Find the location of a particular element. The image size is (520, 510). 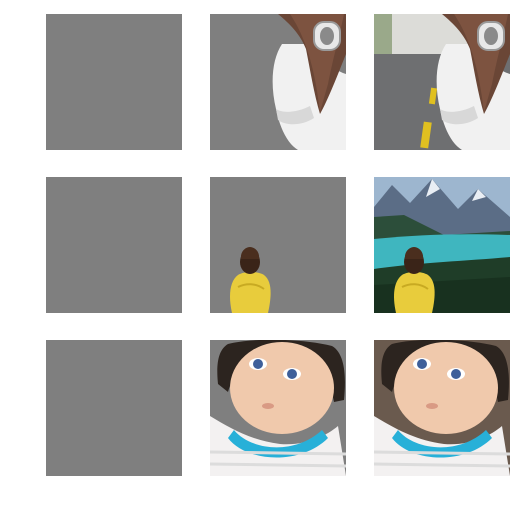

cutout-tile-baby is located at coordinates (278, 408).